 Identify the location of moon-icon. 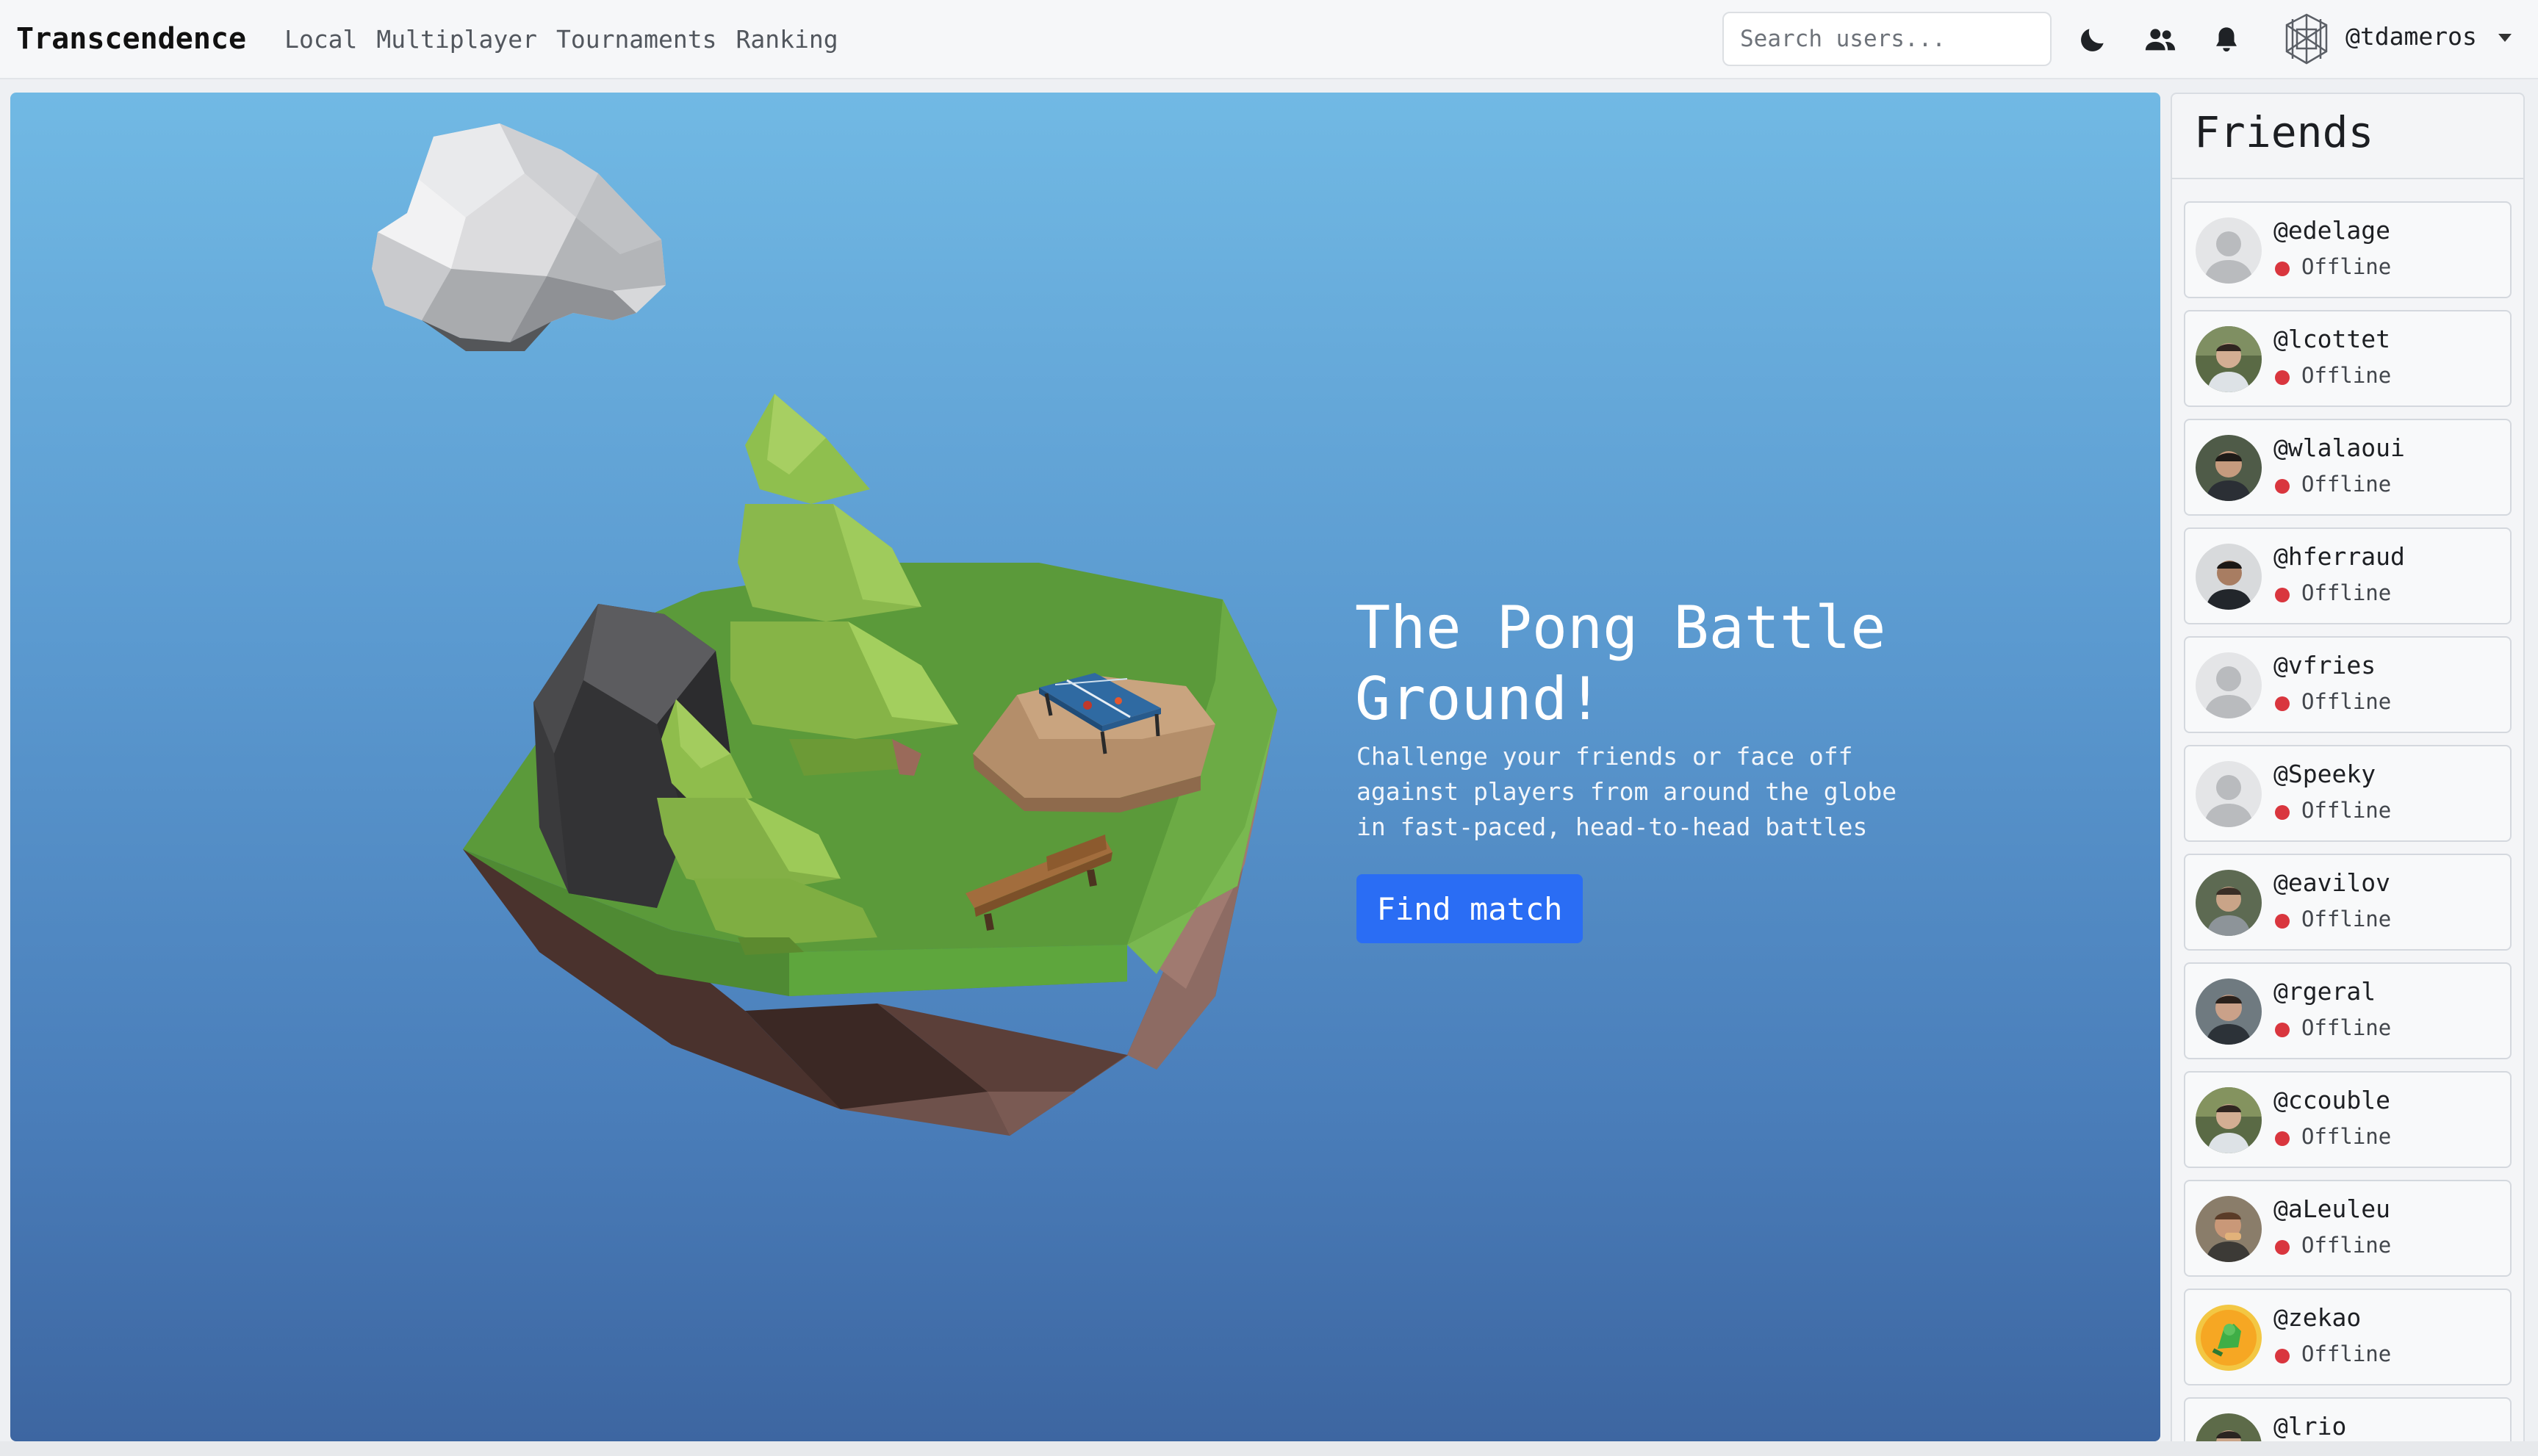
(2093, 40).